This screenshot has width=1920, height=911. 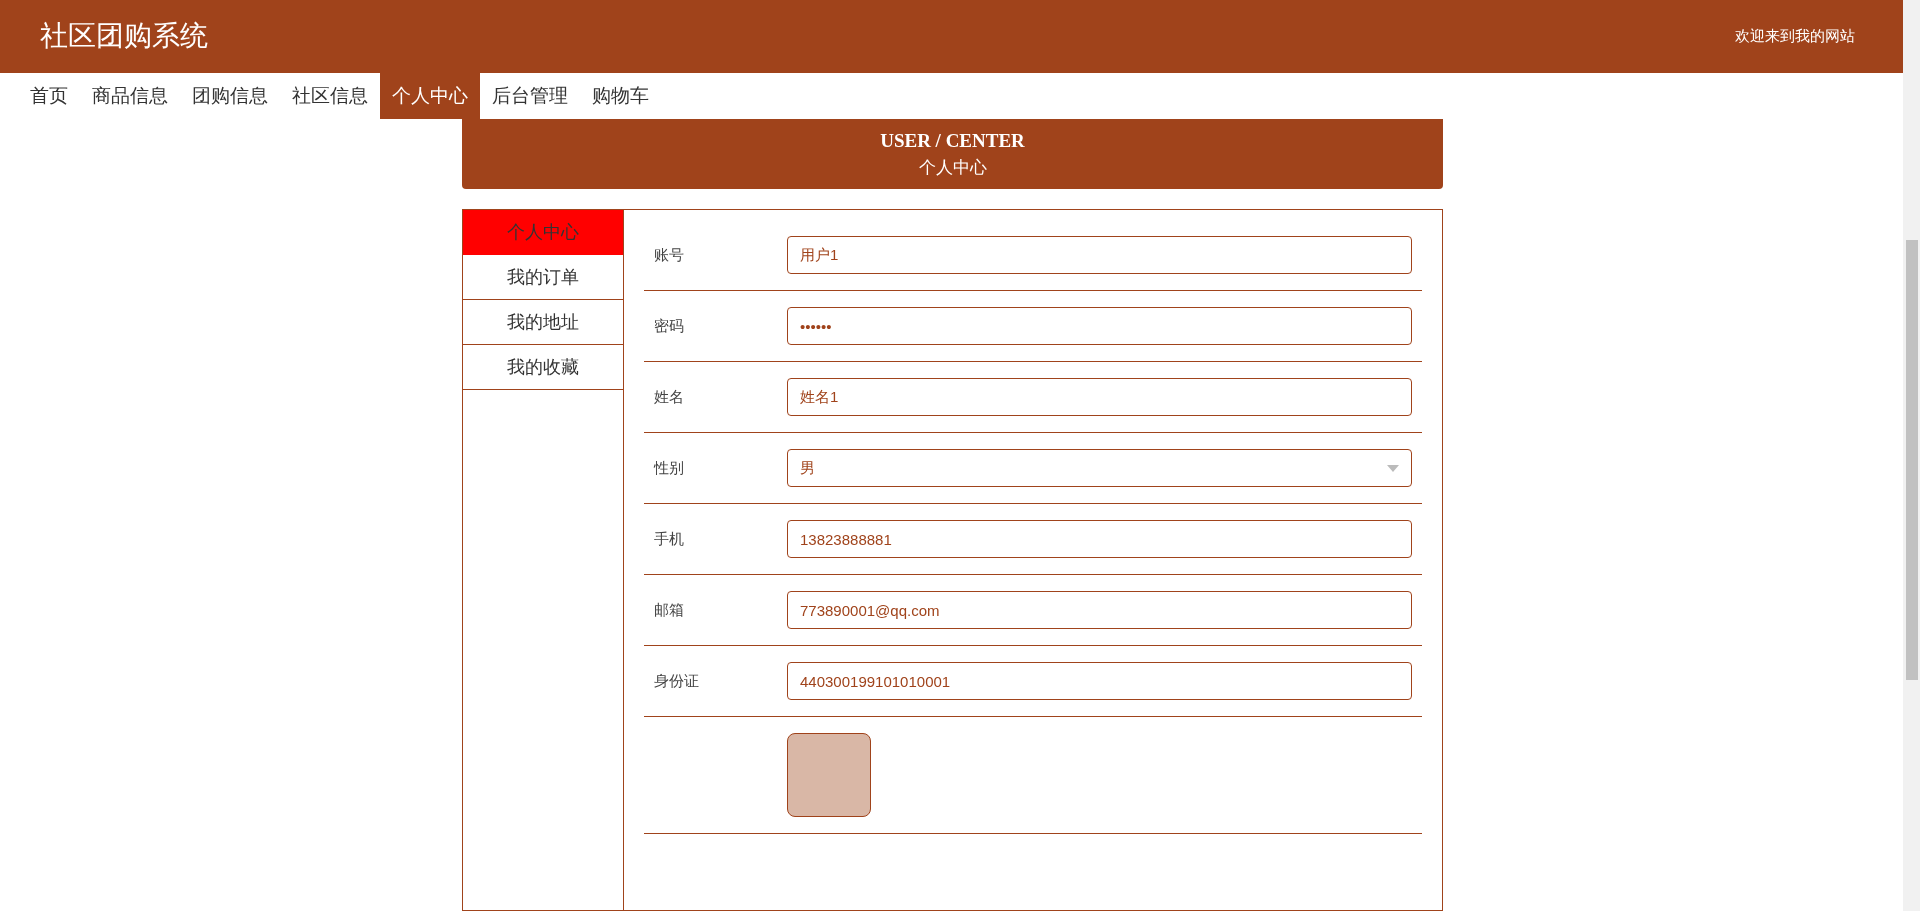 I want to click on banner-title: USER / CENTER, so click(x=952, y=141).